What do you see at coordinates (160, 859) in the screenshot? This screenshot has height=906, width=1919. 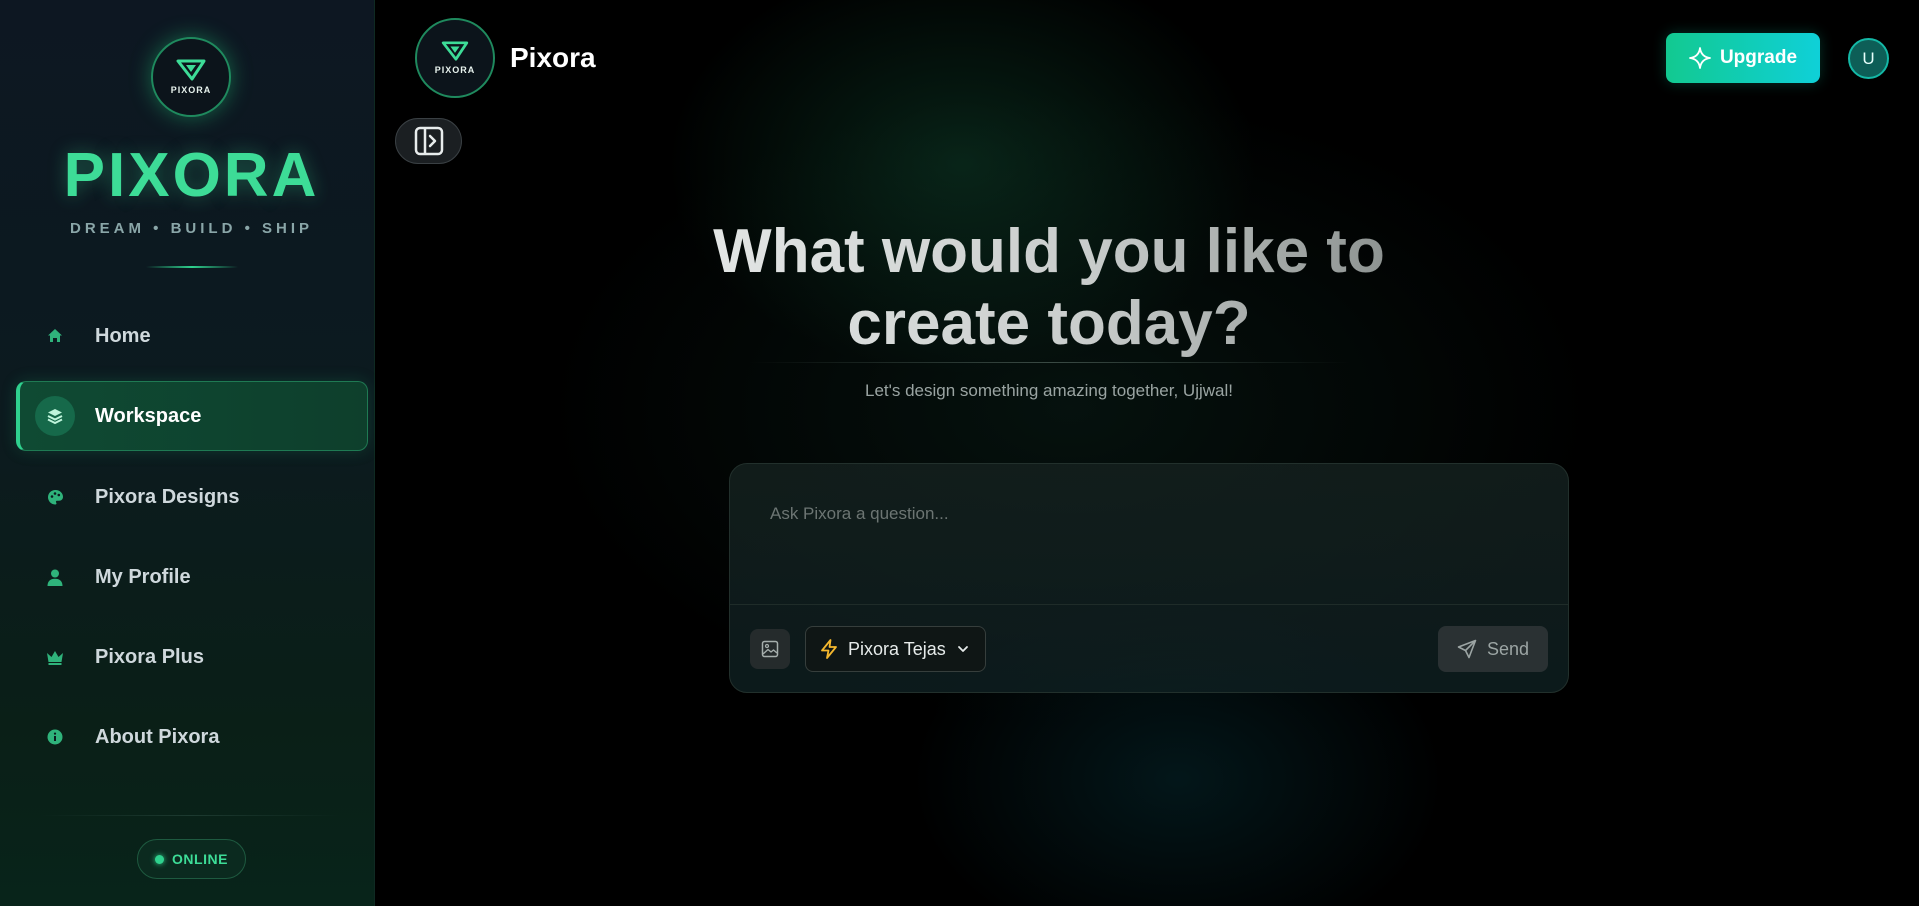 I see `status-dot-icon` at bounding box center [160, 859].